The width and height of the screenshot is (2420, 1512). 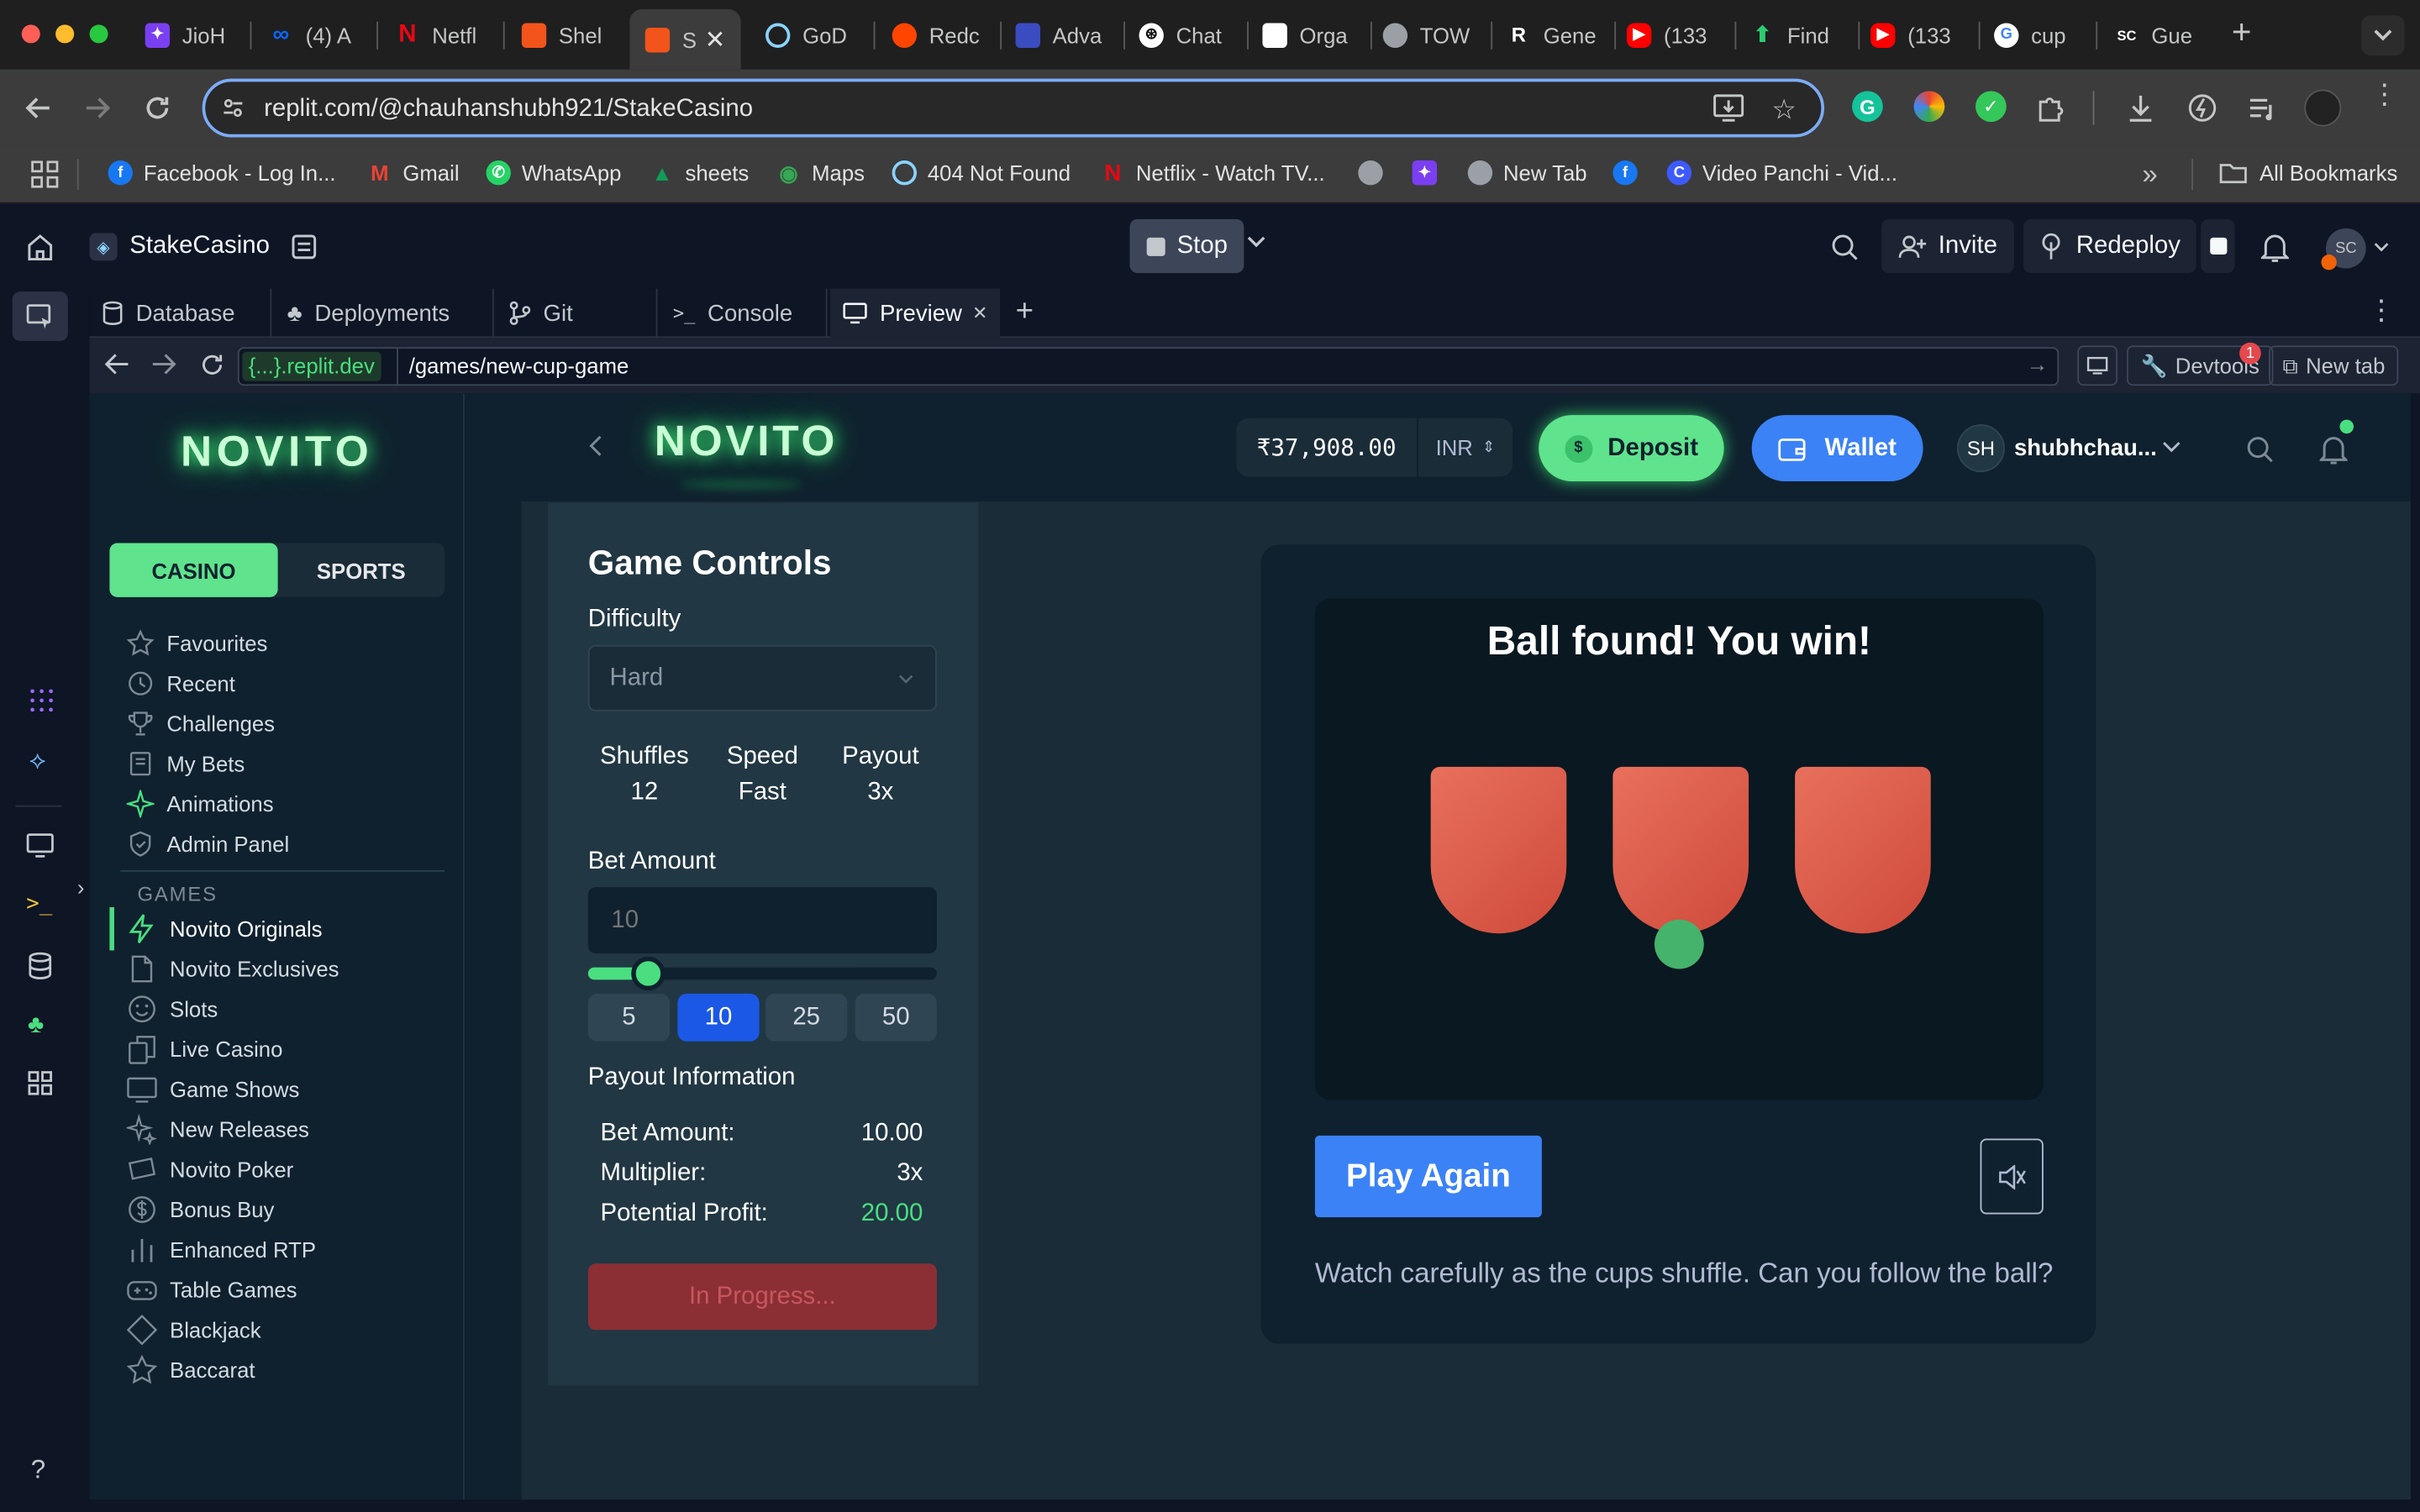 What do you see at coordinates (553, 173) in the screenshot?
I see `bookmark-whatsapp: ✆ WhatsApp` at bounding box center [553, 173].